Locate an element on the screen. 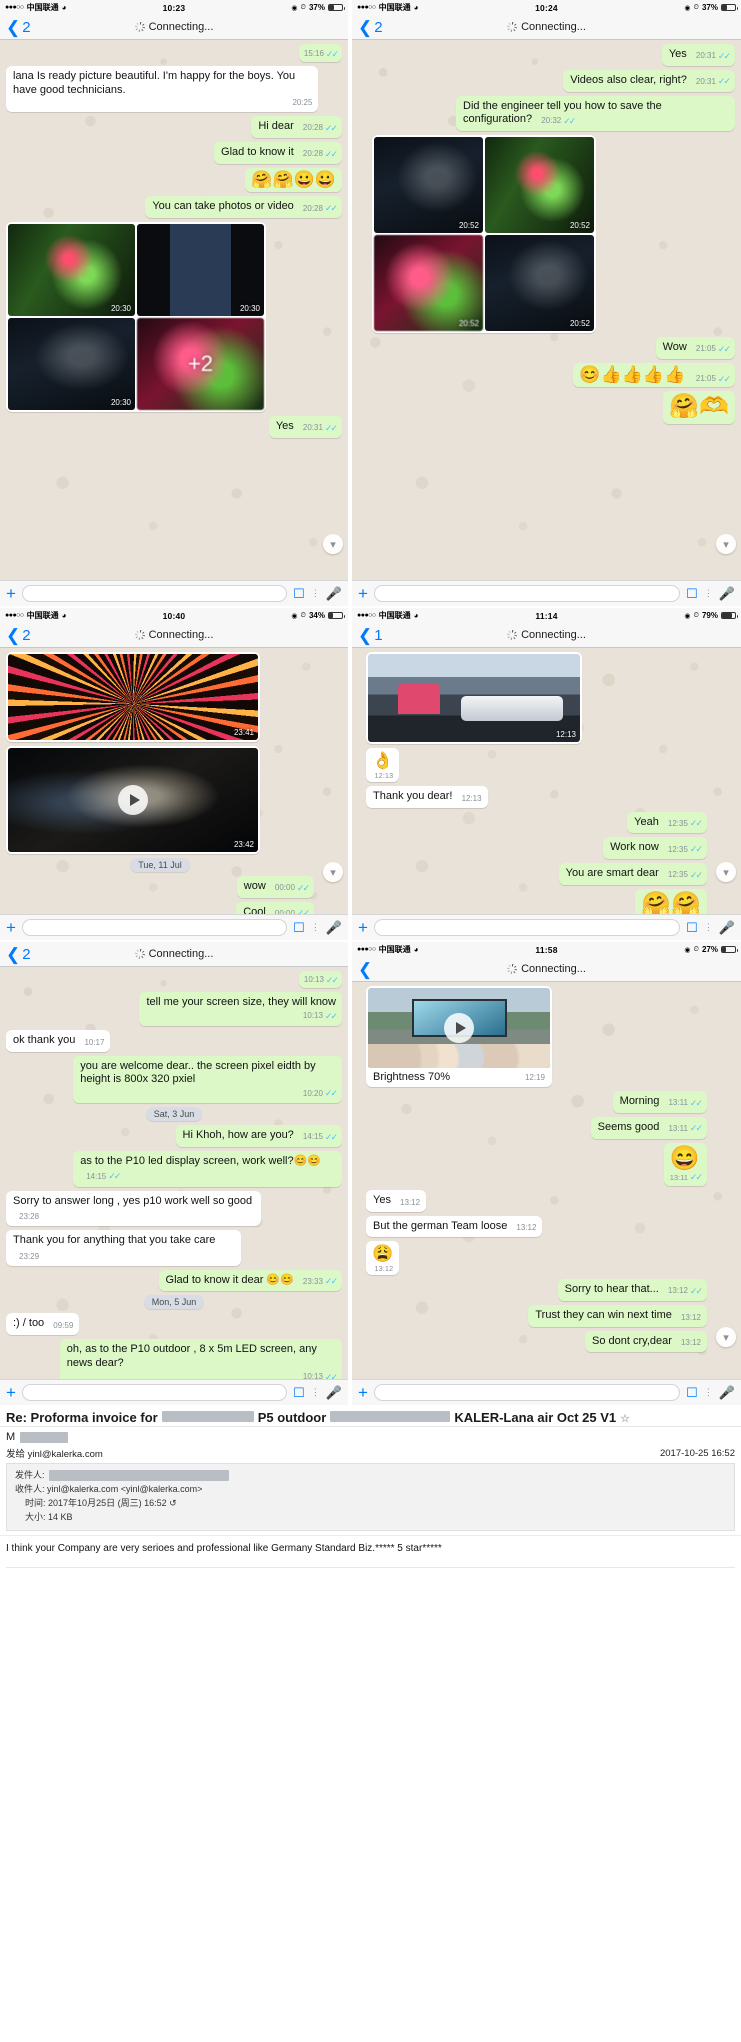  message-bubble: Yeah 12:35 ✓✓ is located at coordinates (667, 822).